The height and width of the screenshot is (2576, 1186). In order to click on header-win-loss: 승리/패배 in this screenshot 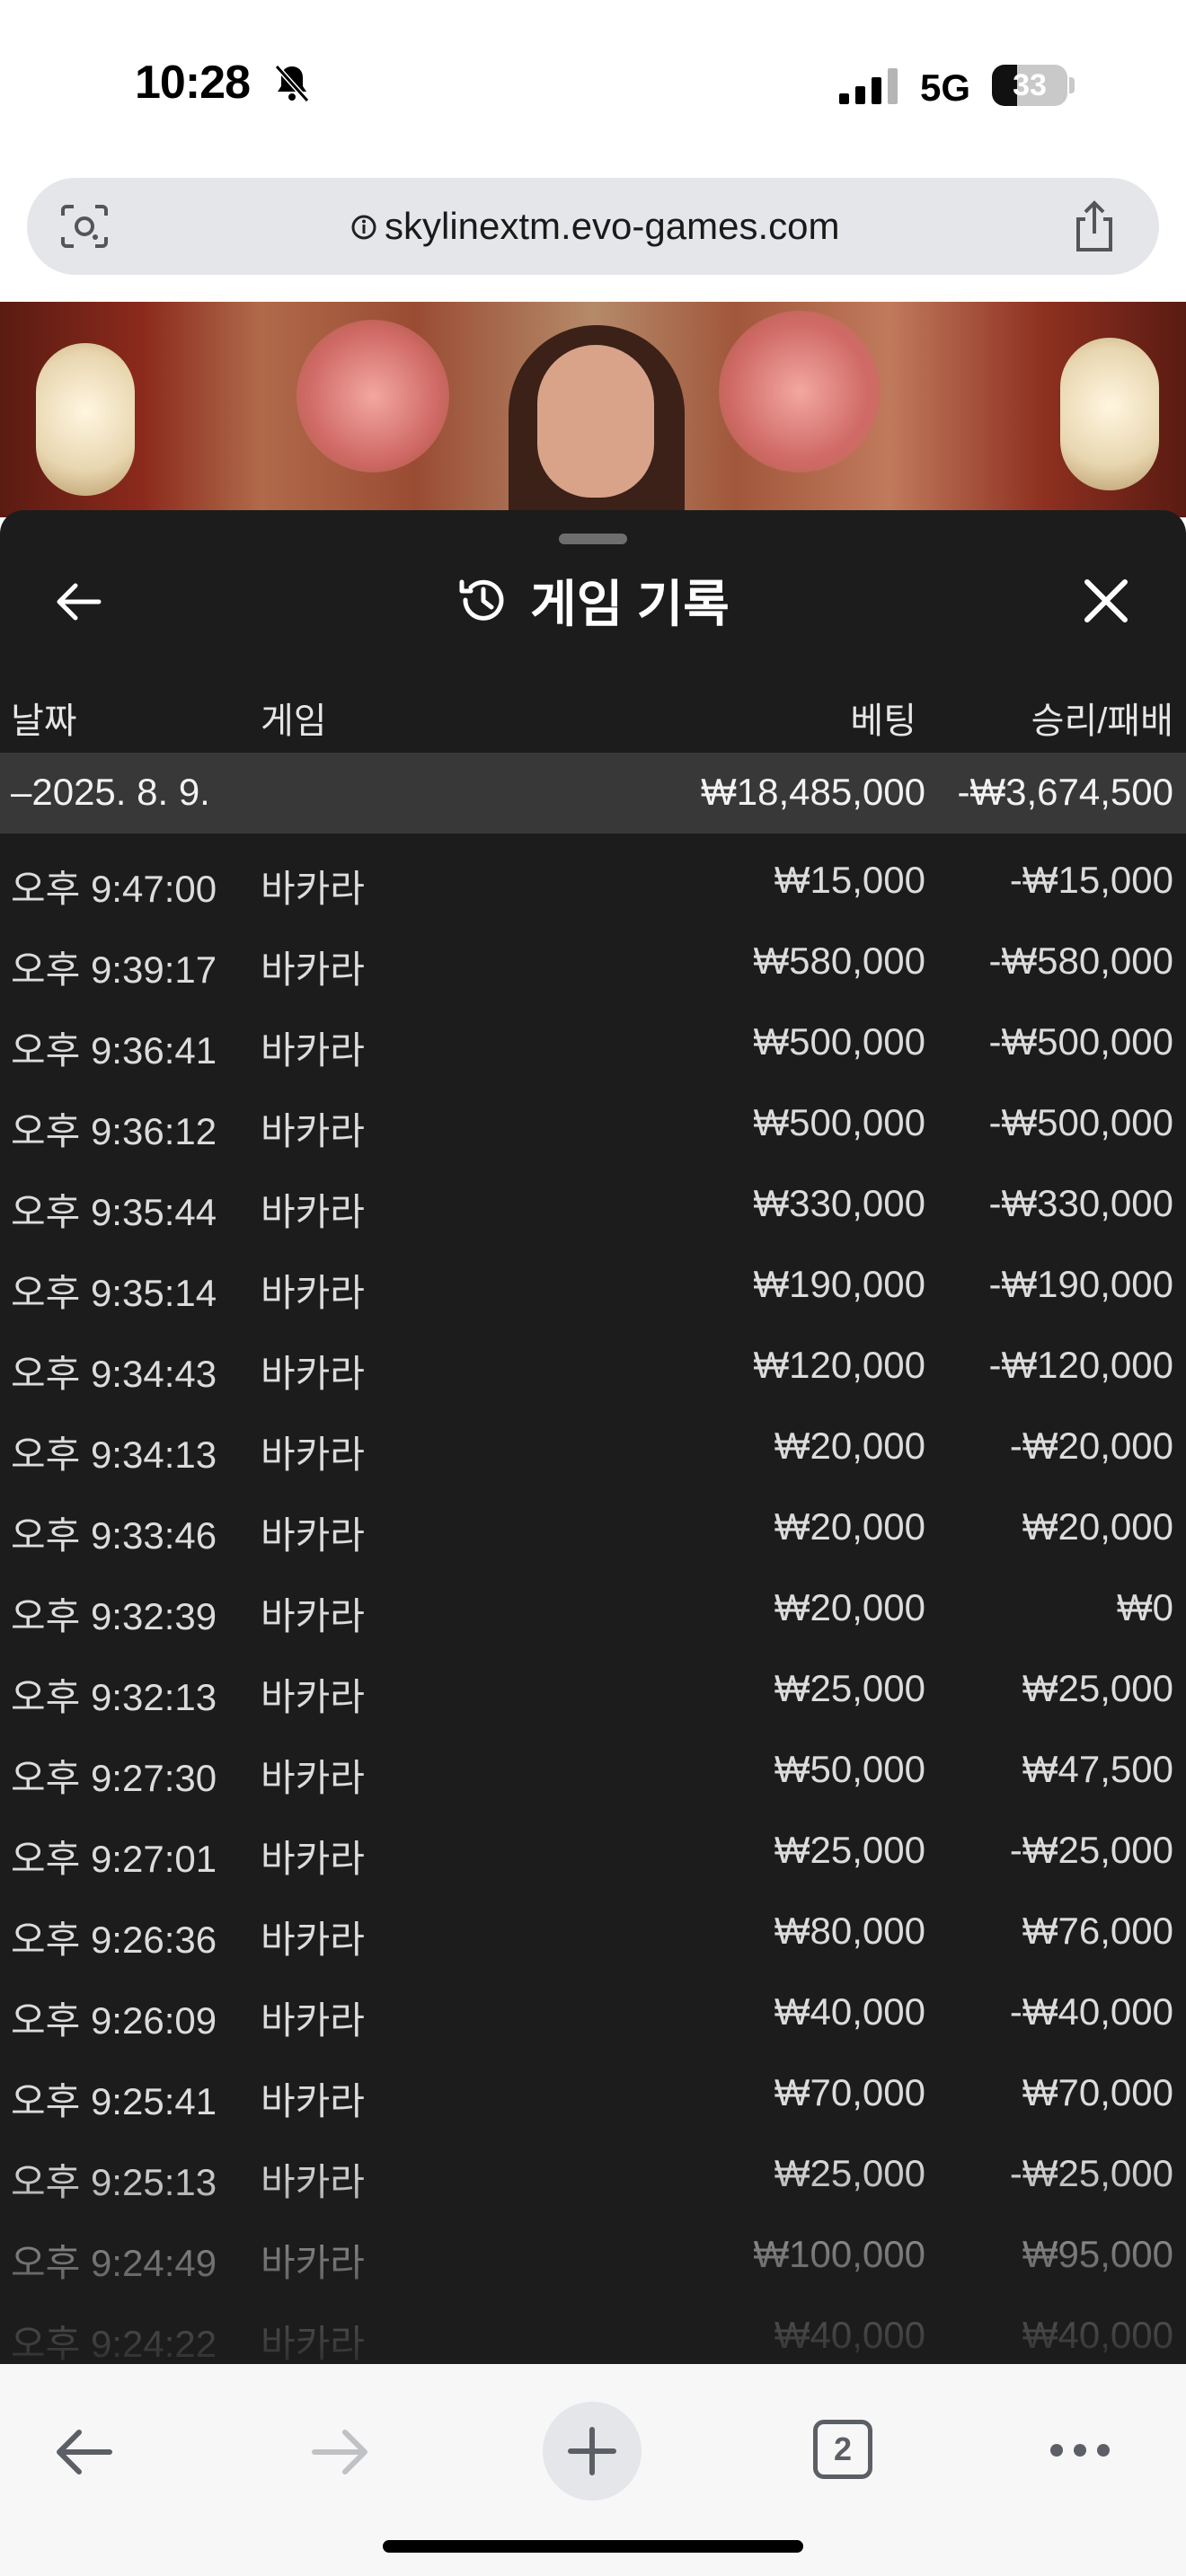, I will do `click(1020, 718)`.